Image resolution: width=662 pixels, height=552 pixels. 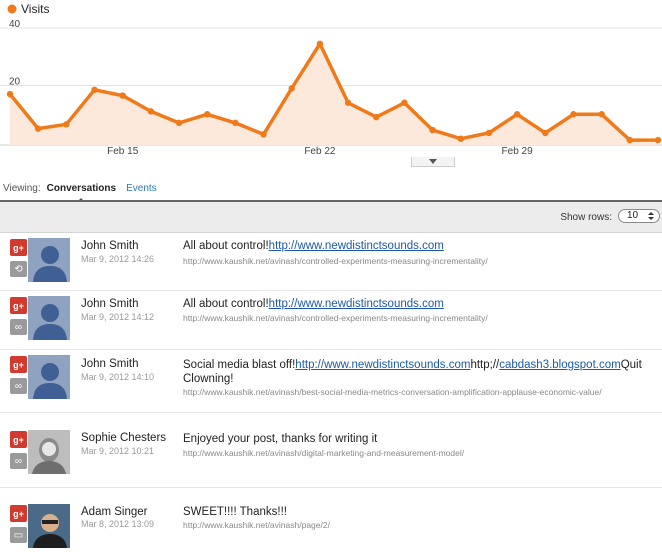 I want to click on x-tick-label: Feb 15, so click(x=123, y=151).